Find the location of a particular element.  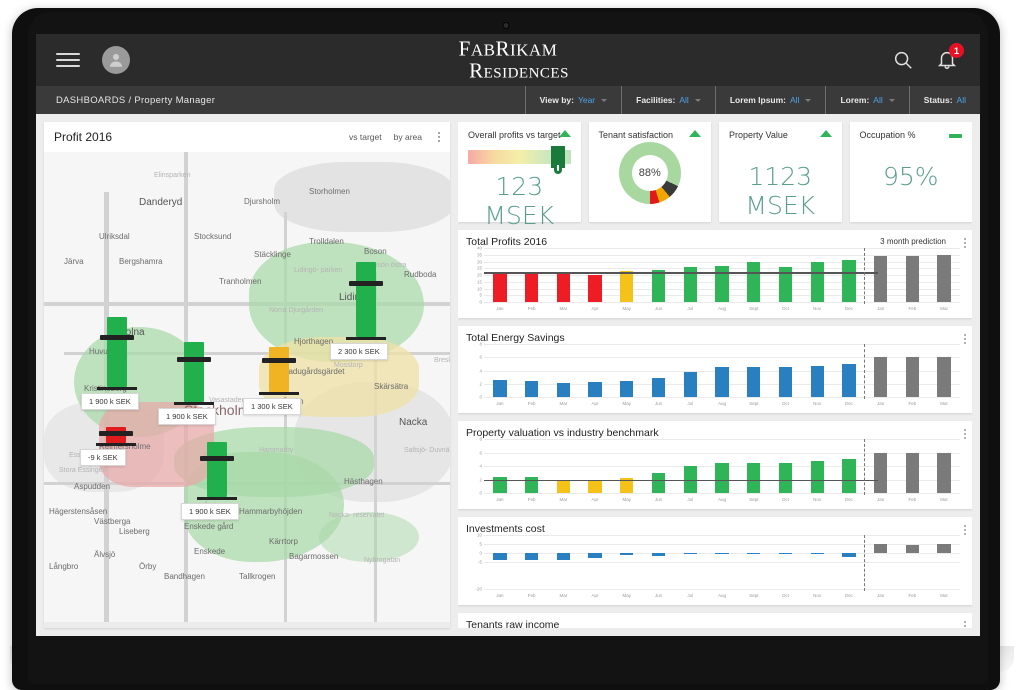

marker-cap is located at coordinates (279, 360).